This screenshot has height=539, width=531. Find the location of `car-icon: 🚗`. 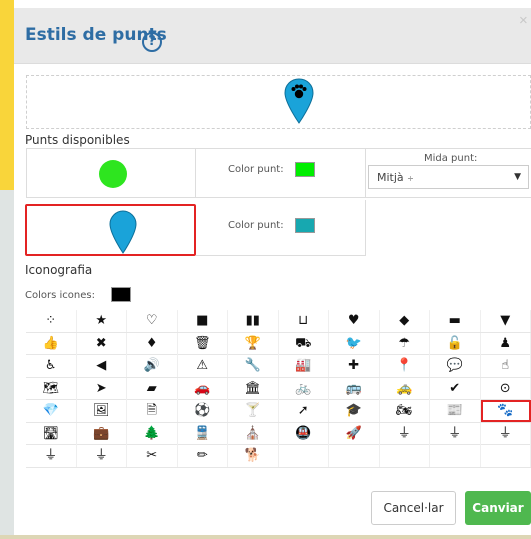

car-icon: 🚗 is located at coordinates (203, 388).